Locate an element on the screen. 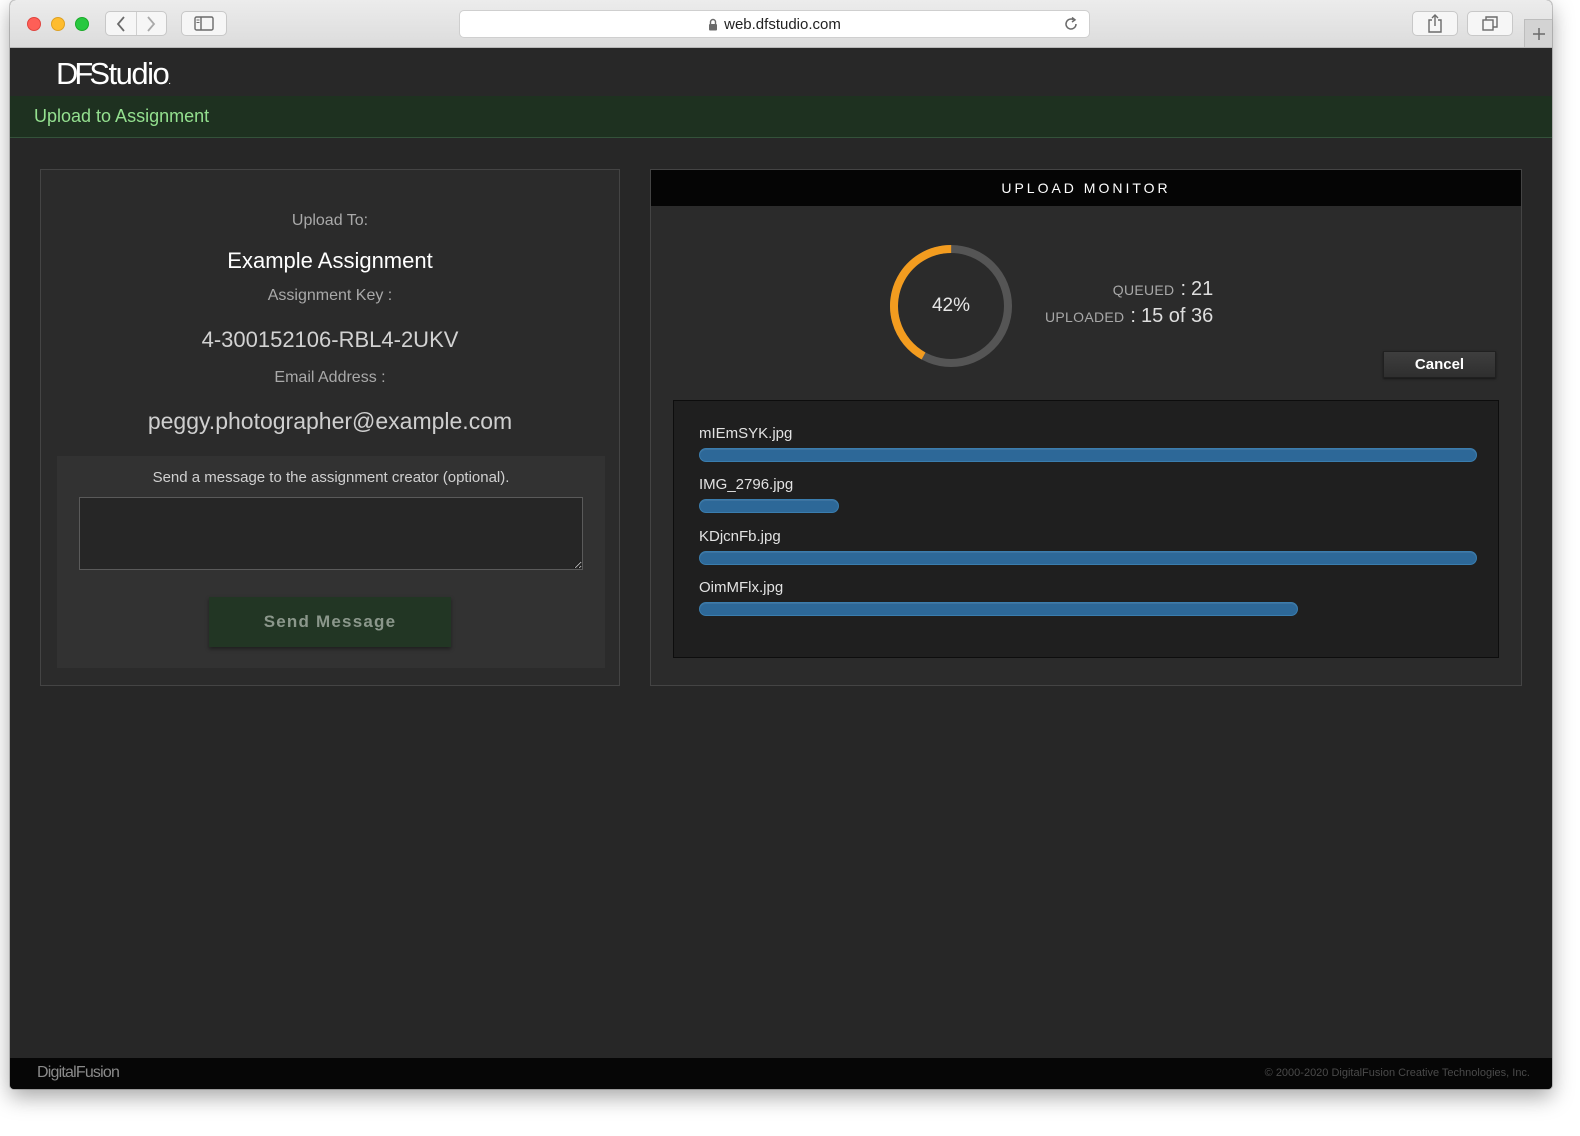  forward-button is located at coordinates (151, 23).